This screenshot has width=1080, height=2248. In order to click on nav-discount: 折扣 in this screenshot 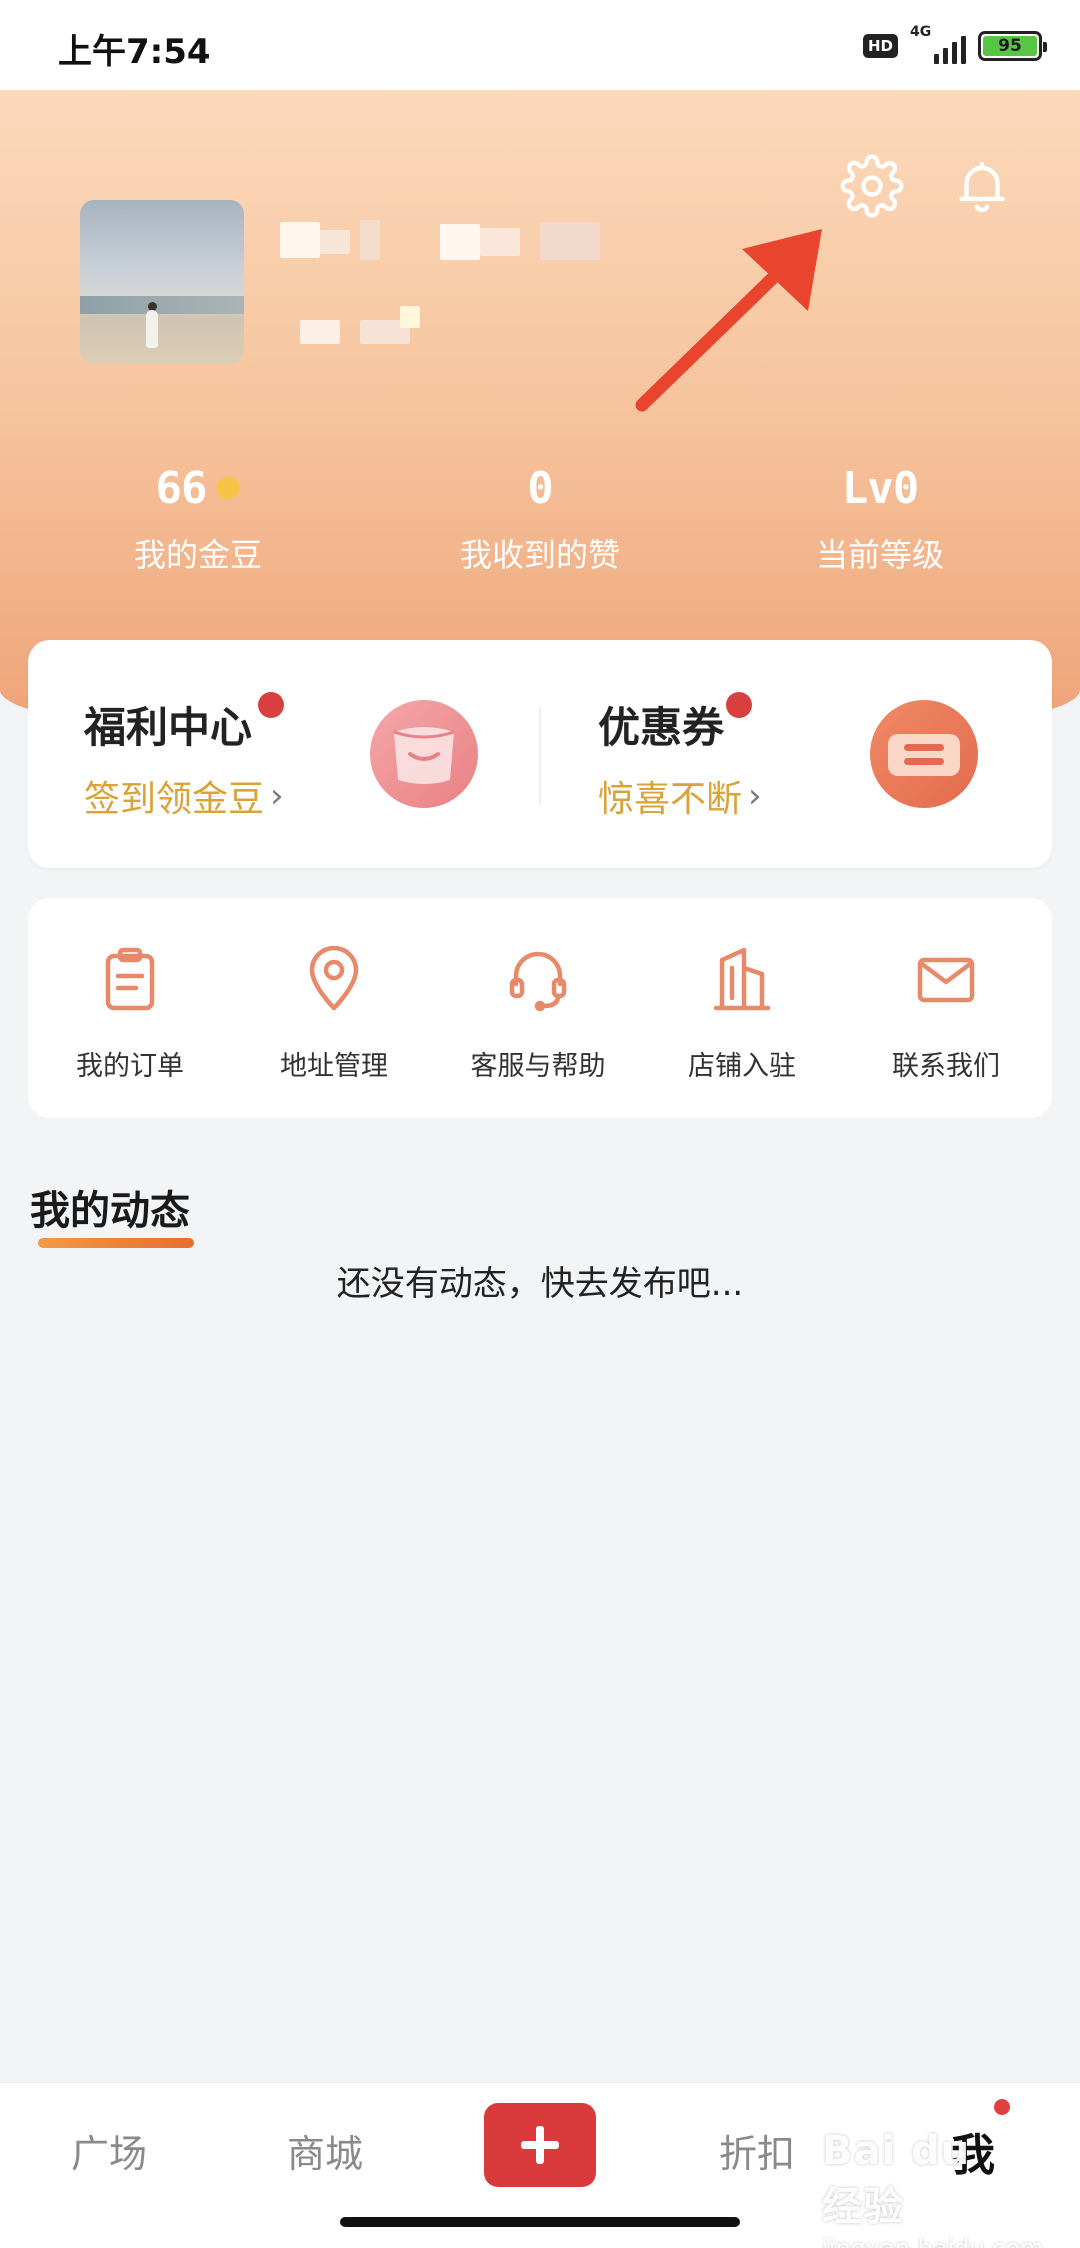, I will do `click(757, 2150)`.